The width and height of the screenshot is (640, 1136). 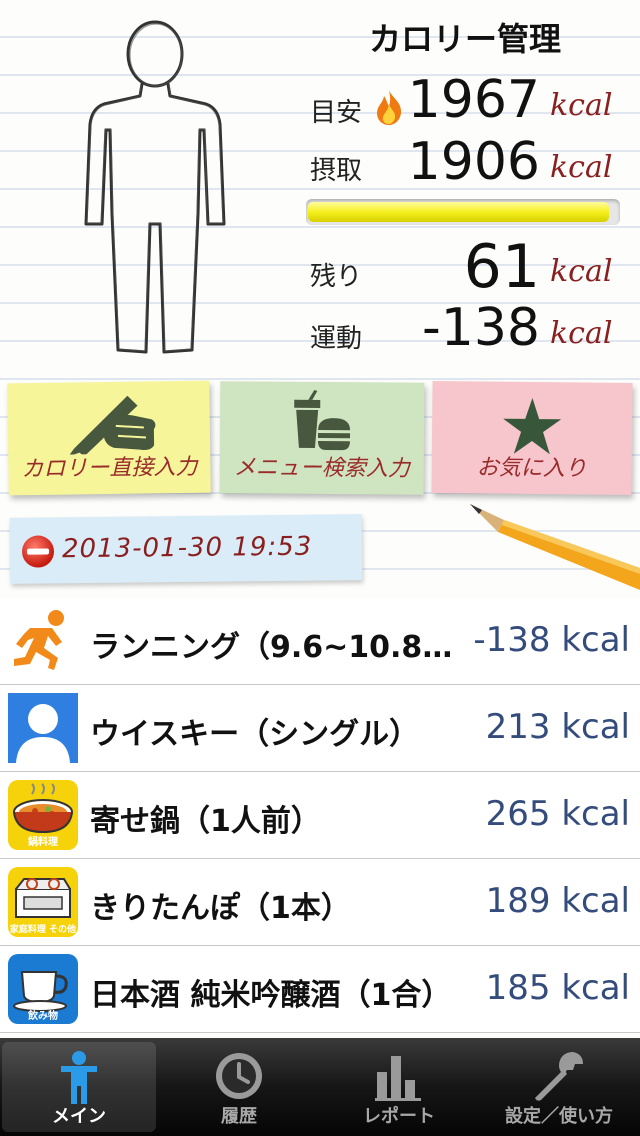 What do you see at coordinates (501, 267) in the screenshot?
I see `remaining-value: 61` at bounding box center [501, 267].